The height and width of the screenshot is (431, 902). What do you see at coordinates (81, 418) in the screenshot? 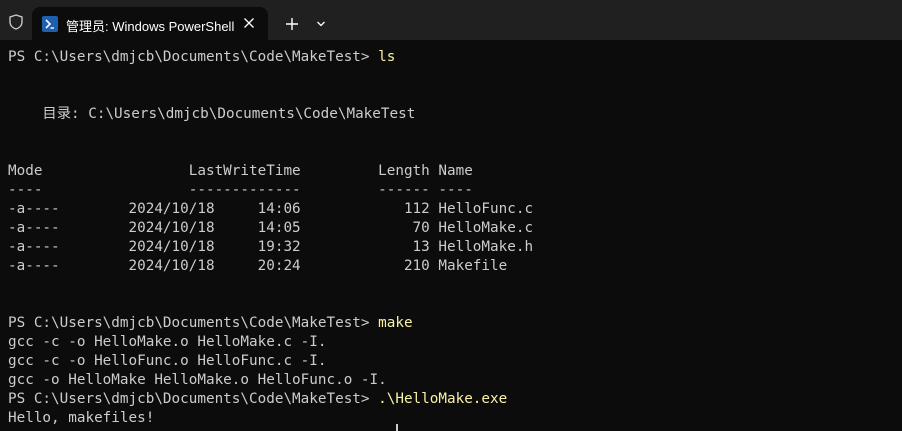
I see `output-line: Hello, makefiles!` at bounding box center [81, 418].